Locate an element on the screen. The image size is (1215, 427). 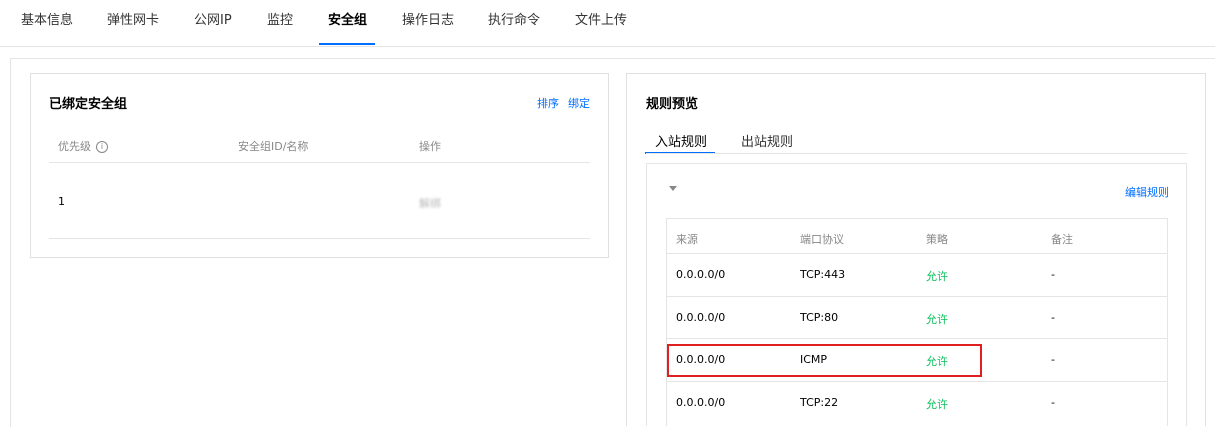
column-note: 备注 is located at coordinates (1062, 239).